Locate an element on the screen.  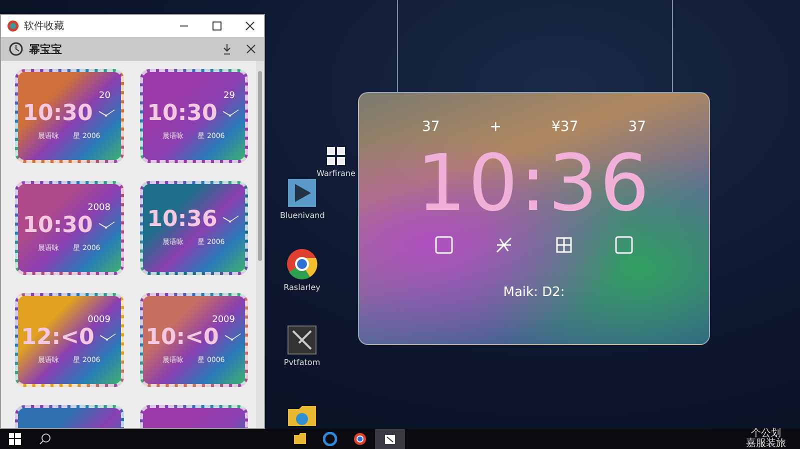
desktop-icon-label: Bluenivand is located at coordinates (302, 215).